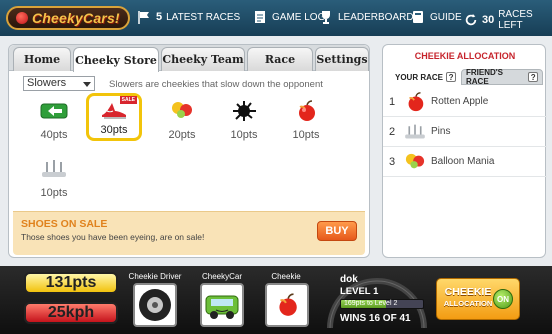 The width and height of the screenshot is (552, 334). I want to click on item-price: 40pts, so click(54, 135).